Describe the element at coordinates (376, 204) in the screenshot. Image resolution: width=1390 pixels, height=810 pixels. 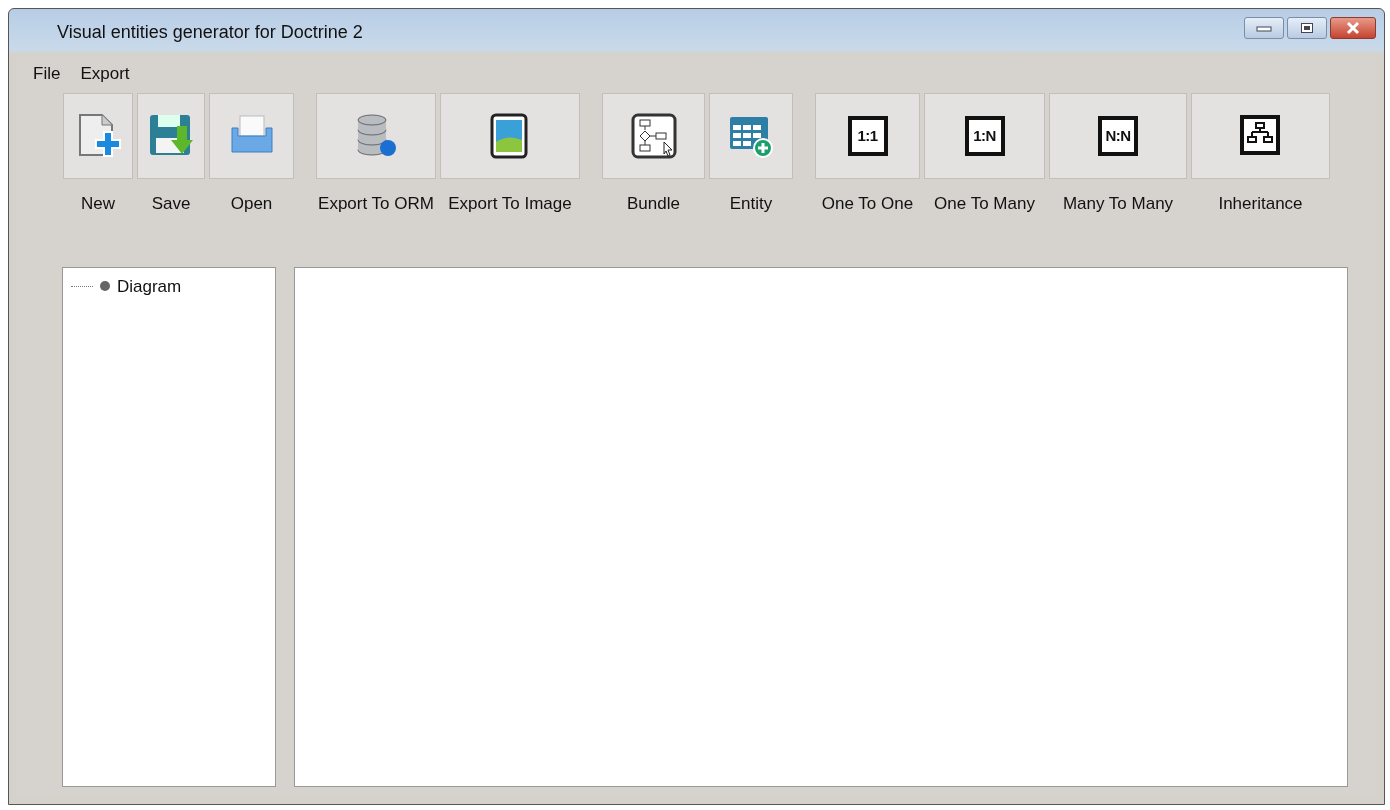
I see `toolbar-label: Export To ORM` at that location.